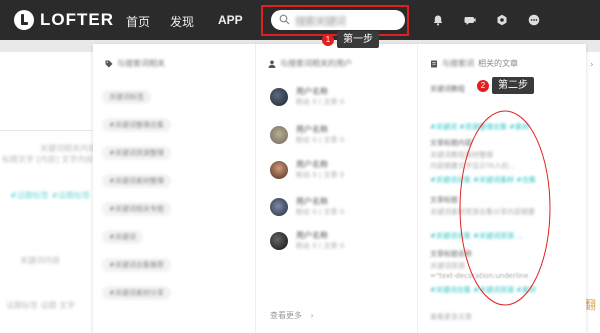  What do you see at coordinates (505, 208) in the screenshot?
I see `highlight-ellipse` at bounding box center [505, 208].